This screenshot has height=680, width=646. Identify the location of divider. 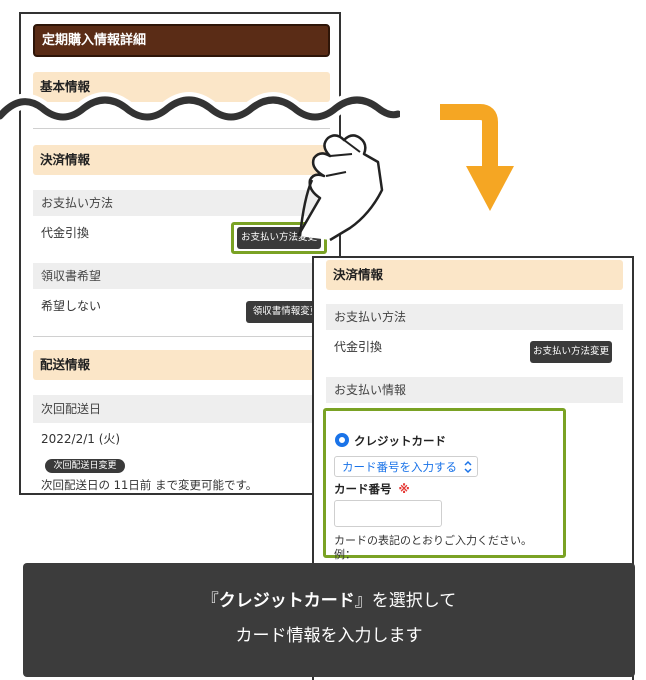
(181, 336).